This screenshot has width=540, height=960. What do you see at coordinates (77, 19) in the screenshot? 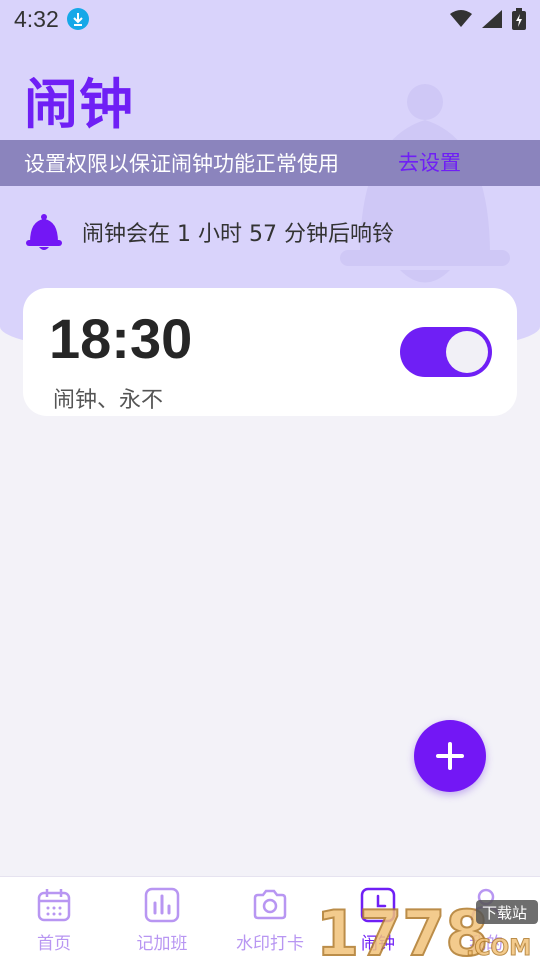
I see `download-icon` at bounding box center [77, 19].